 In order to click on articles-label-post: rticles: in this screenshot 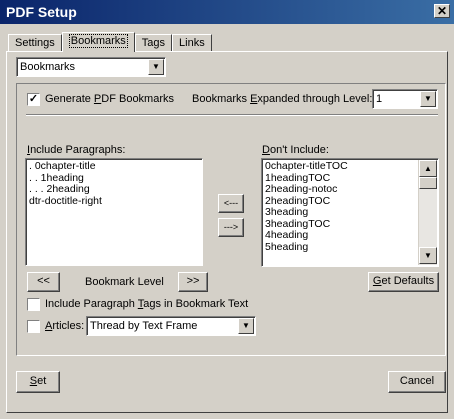, I will do `click(68, 326)`.